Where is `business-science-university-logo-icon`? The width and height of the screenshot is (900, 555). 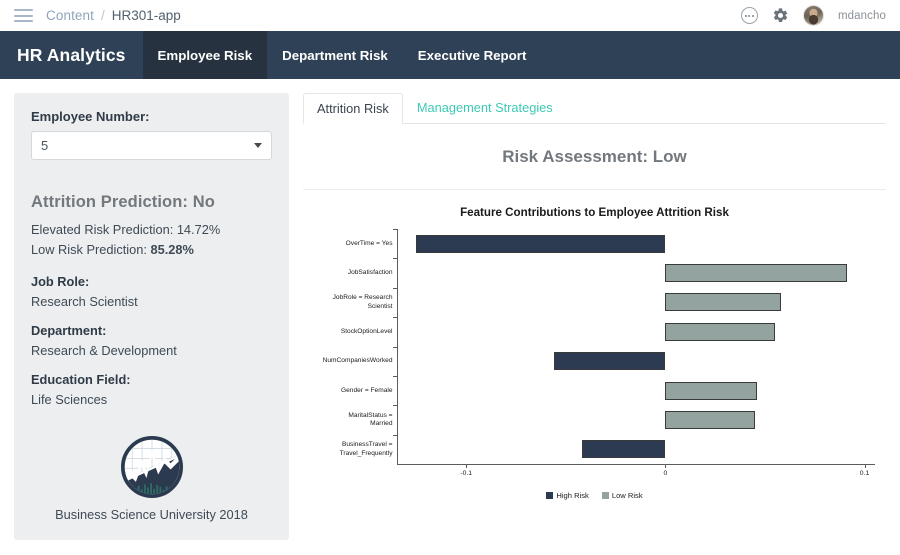 business-science-university-logo-icon is located at coordinates (151, 467).